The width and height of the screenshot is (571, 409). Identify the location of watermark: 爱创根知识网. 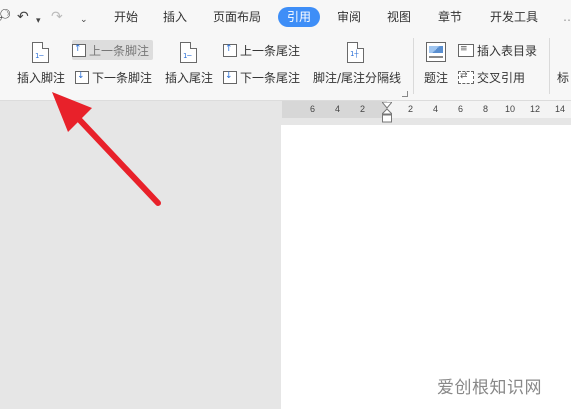
(489, 388).